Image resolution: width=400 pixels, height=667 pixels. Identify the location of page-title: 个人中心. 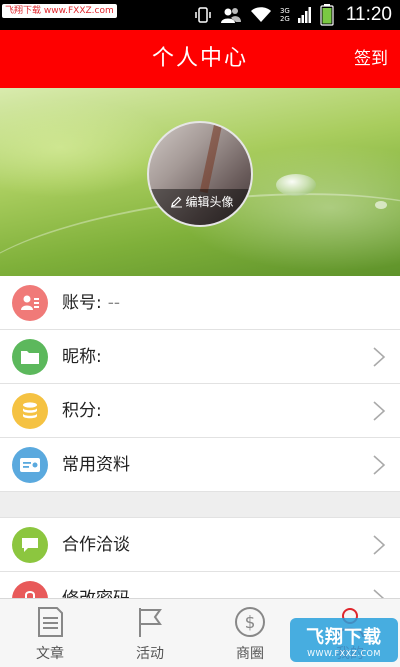
(199, 58).